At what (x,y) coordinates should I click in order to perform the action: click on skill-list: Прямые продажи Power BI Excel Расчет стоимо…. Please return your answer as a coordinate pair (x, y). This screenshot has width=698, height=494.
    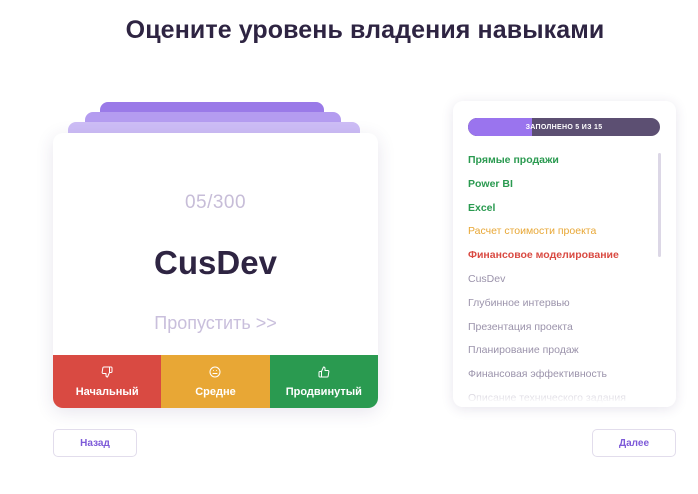
    Looking at the image, I should click on (560, 280).